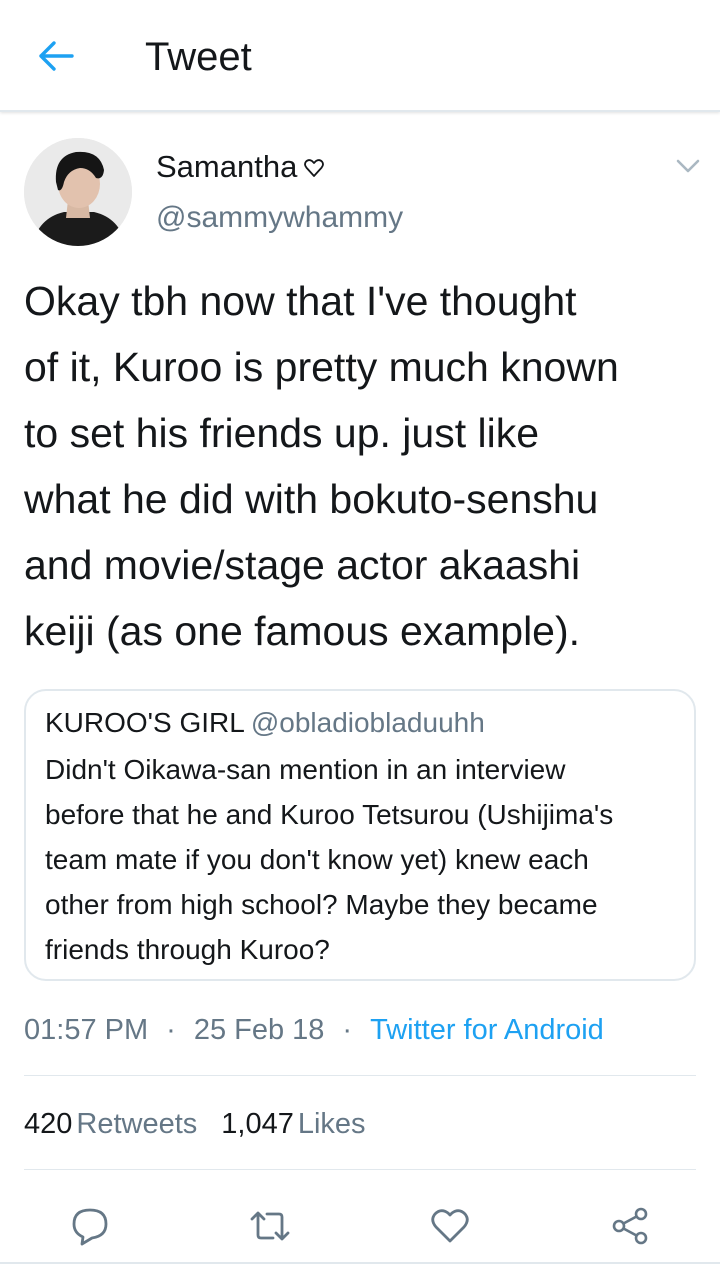 This screenshot has height=1270, width=720. I want to click on like-button, so click(450, 1226).